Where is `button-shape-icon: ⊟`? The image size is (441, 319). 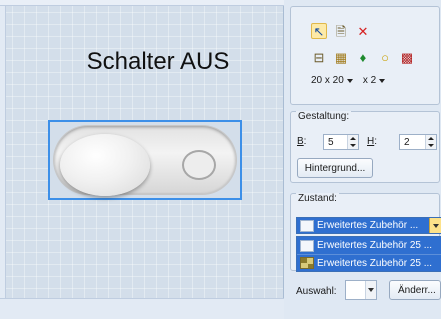
button-shape-icon: ⊟ is located at coordinates (319, 57).